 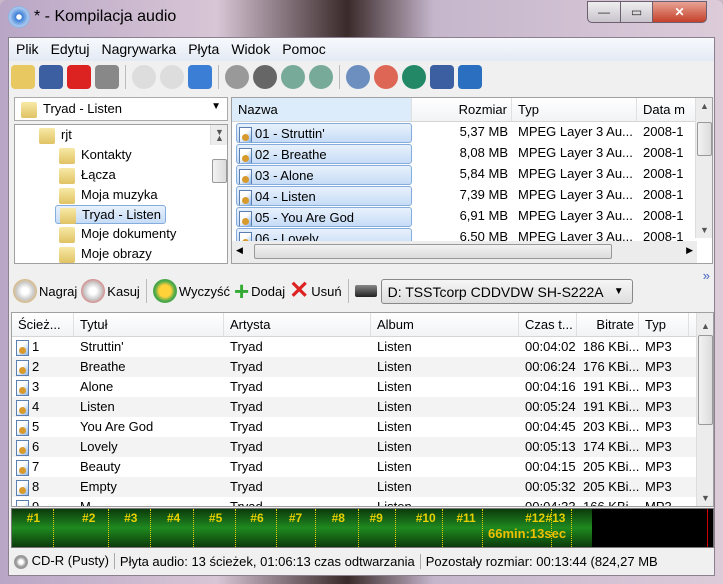 What do you see at coordinates (105, 16) in the screenshot?
I see `window-title: * - Kompilacja audio` at bounding box center [105, 16].